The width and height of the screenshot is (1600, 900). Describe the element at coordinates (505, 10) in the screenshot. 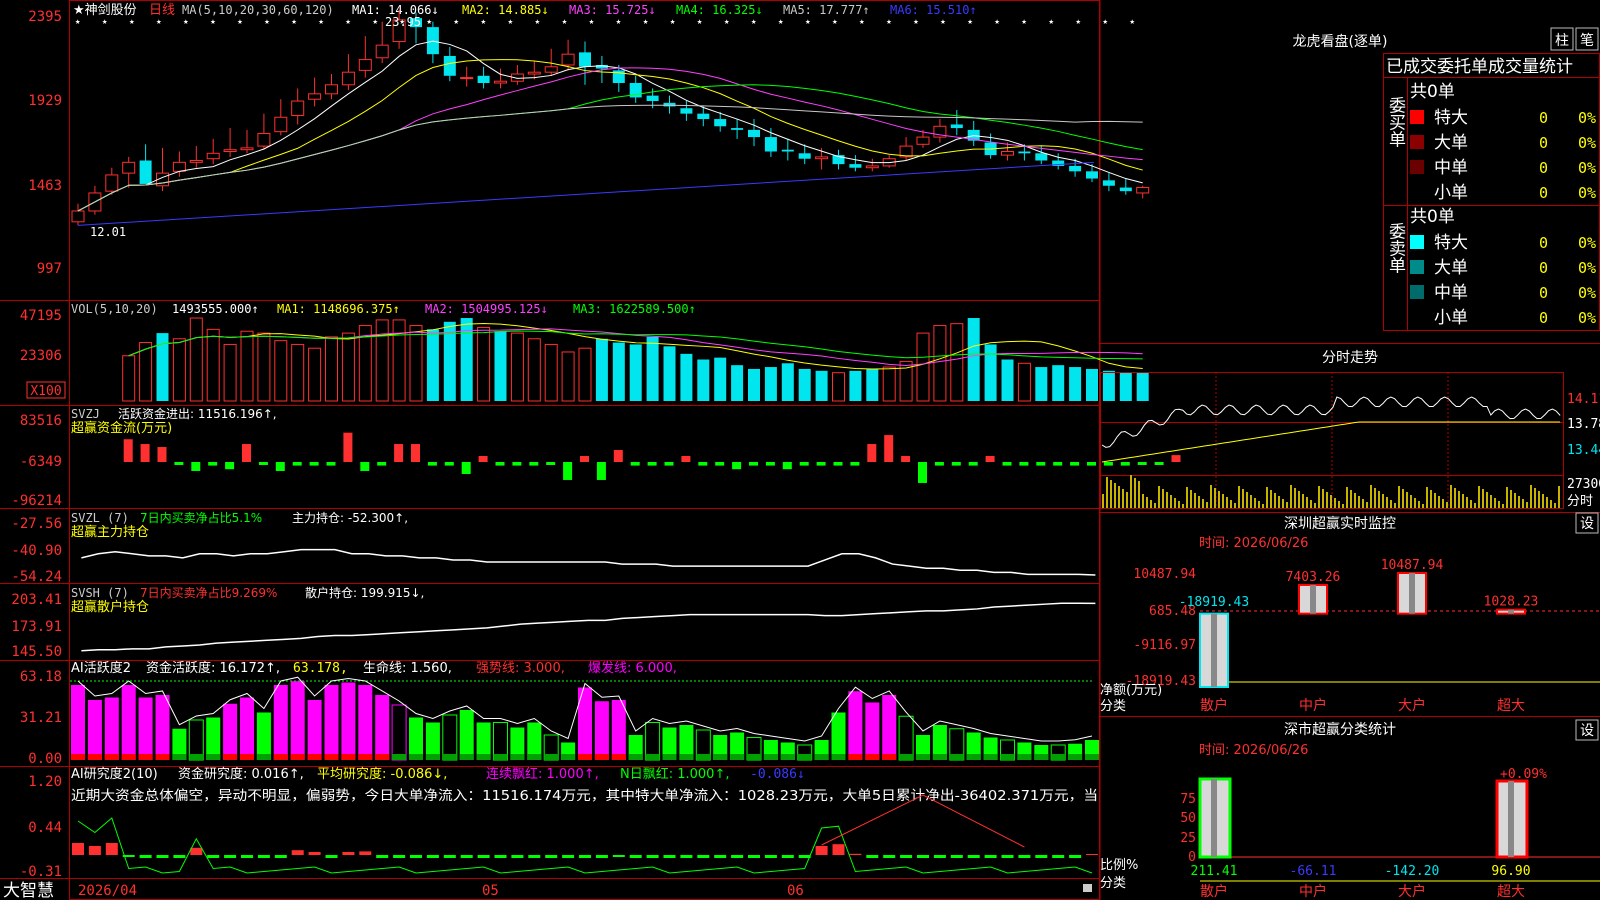

I see `ma2-value: MA2: 14.885↓` at that location.